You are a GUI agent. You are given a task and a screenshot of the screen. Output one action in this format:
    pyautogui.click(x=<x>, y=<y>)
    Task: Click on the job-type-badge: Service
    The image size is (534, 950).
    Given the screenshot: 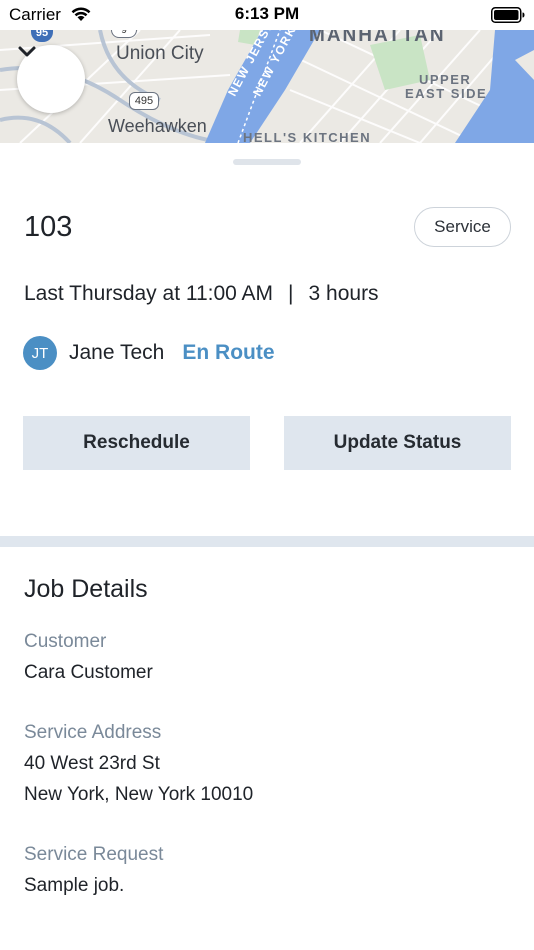 What is the action you would take?
    pyautogui.click(x=462, y=227)
    